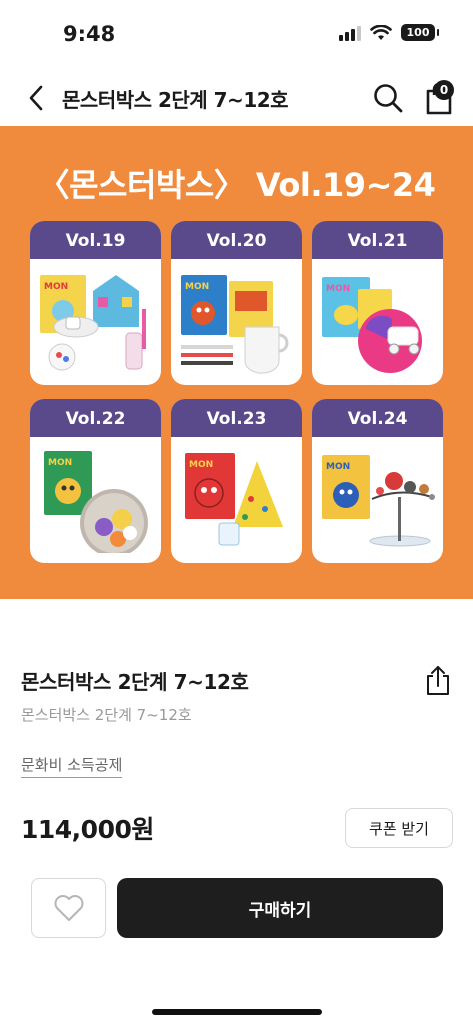  I want to click on volume-card: Vol.19 MON, so click(95, 303).